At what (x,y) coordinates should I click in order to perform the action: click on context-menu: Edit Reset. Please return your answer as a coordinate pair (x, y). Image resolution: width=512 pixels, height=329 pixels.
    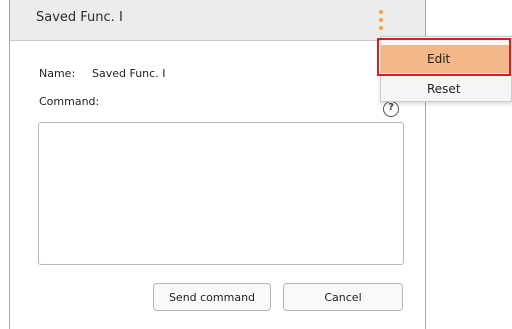
    Looking at the image, I should click on (446, 69).